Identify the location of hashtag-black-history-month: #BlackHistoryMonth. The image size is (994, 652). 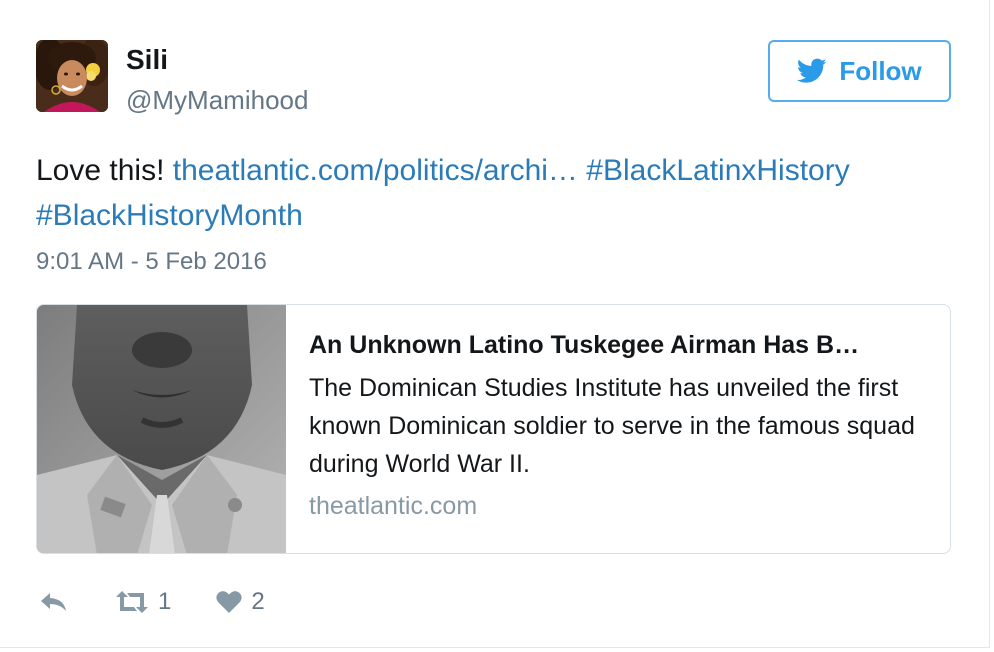
(169, 215).